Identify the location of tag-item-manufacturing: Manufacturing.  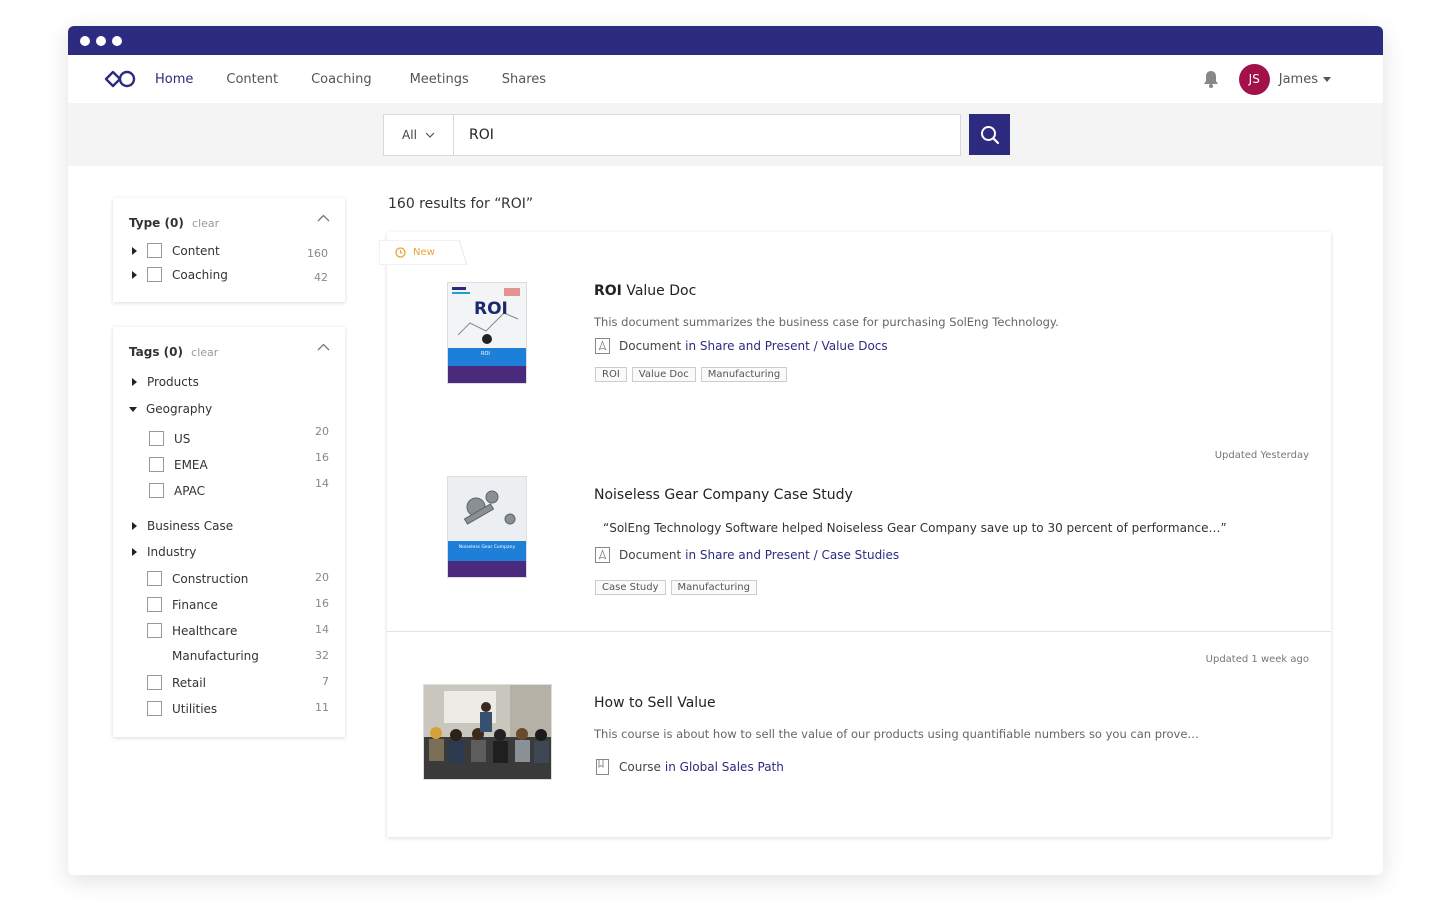
(215, 656).